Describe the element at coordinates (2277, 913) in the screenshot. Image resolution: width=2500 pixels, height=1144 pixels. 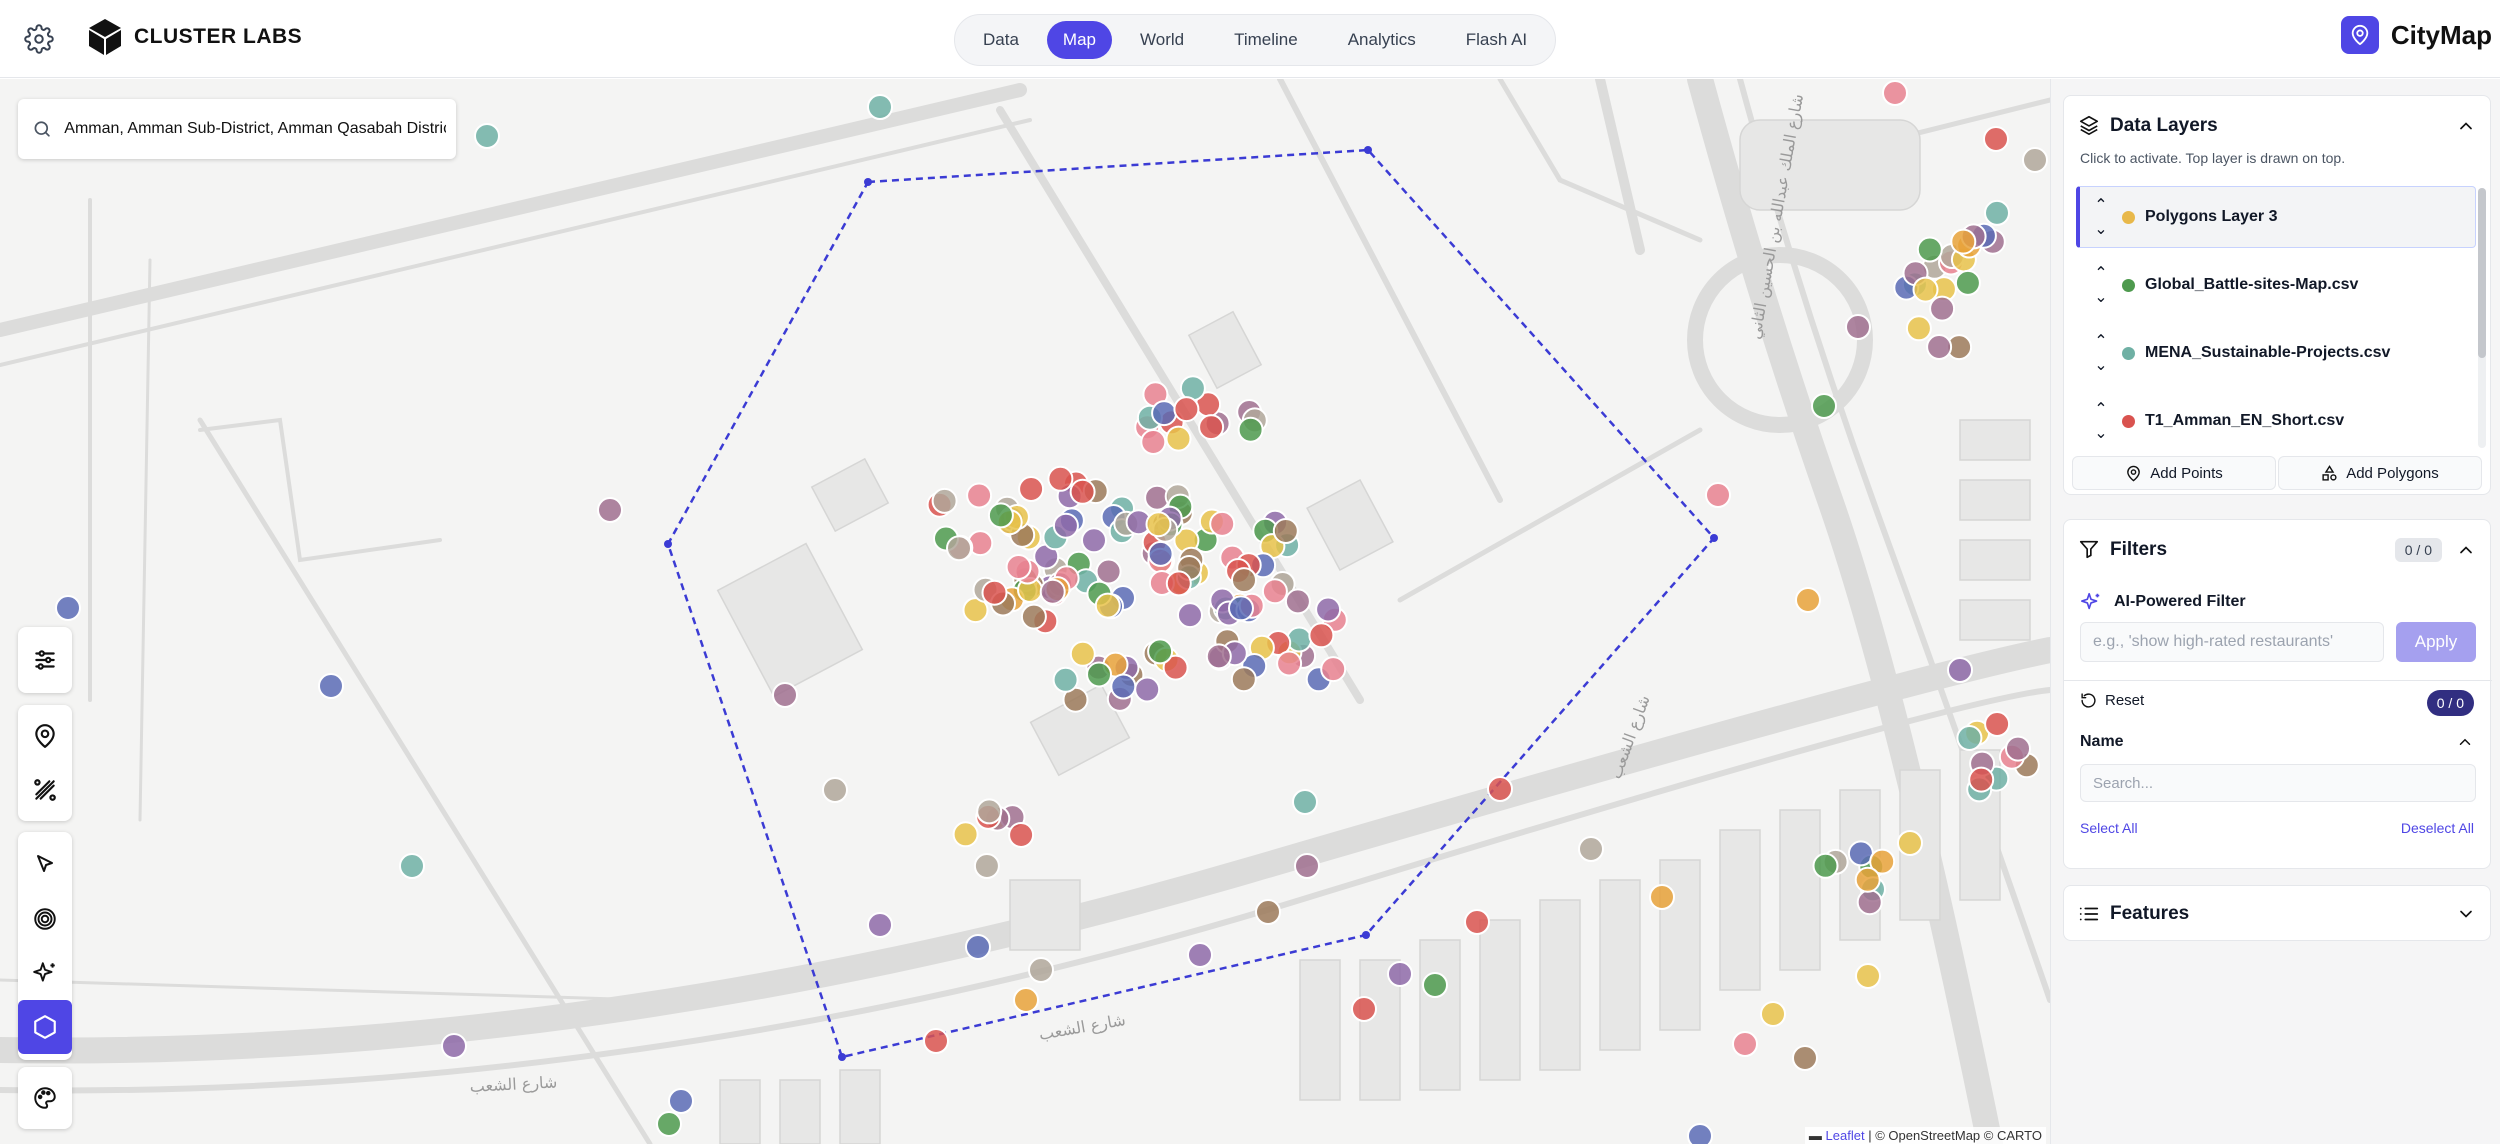
I see `features-card: Features` at that location.